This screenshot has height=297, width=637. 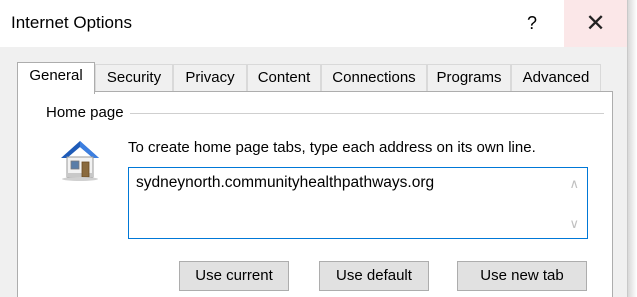 What do you see at coordinates (71, 22) in the screenshot?
I see `window-title: Internet Options` at bounding box center [71, 22].